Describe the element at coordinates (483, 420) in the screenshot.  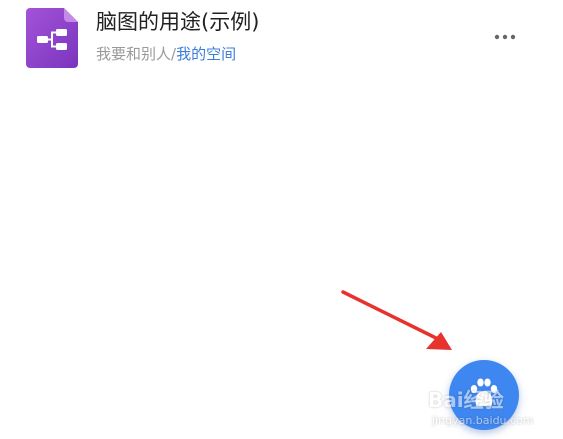
I see `watermark-url: jingyan.baidu.com` at that location.